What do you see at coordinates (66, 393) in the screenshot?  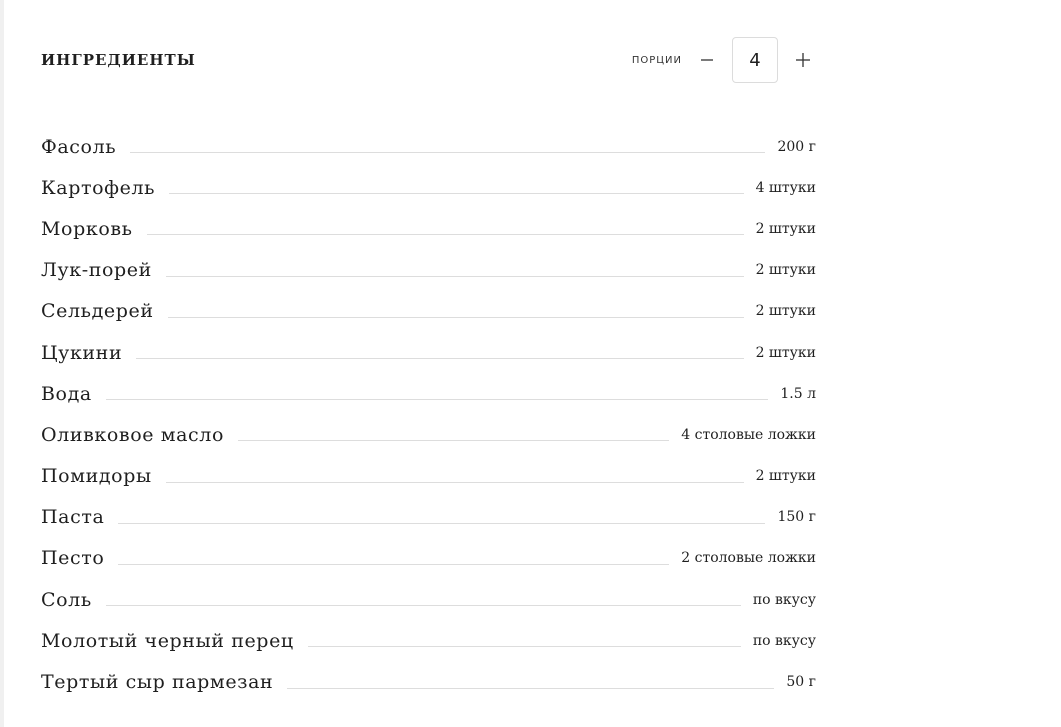 I see `ingredient-name: Вода` at bounding box center [66, 393].